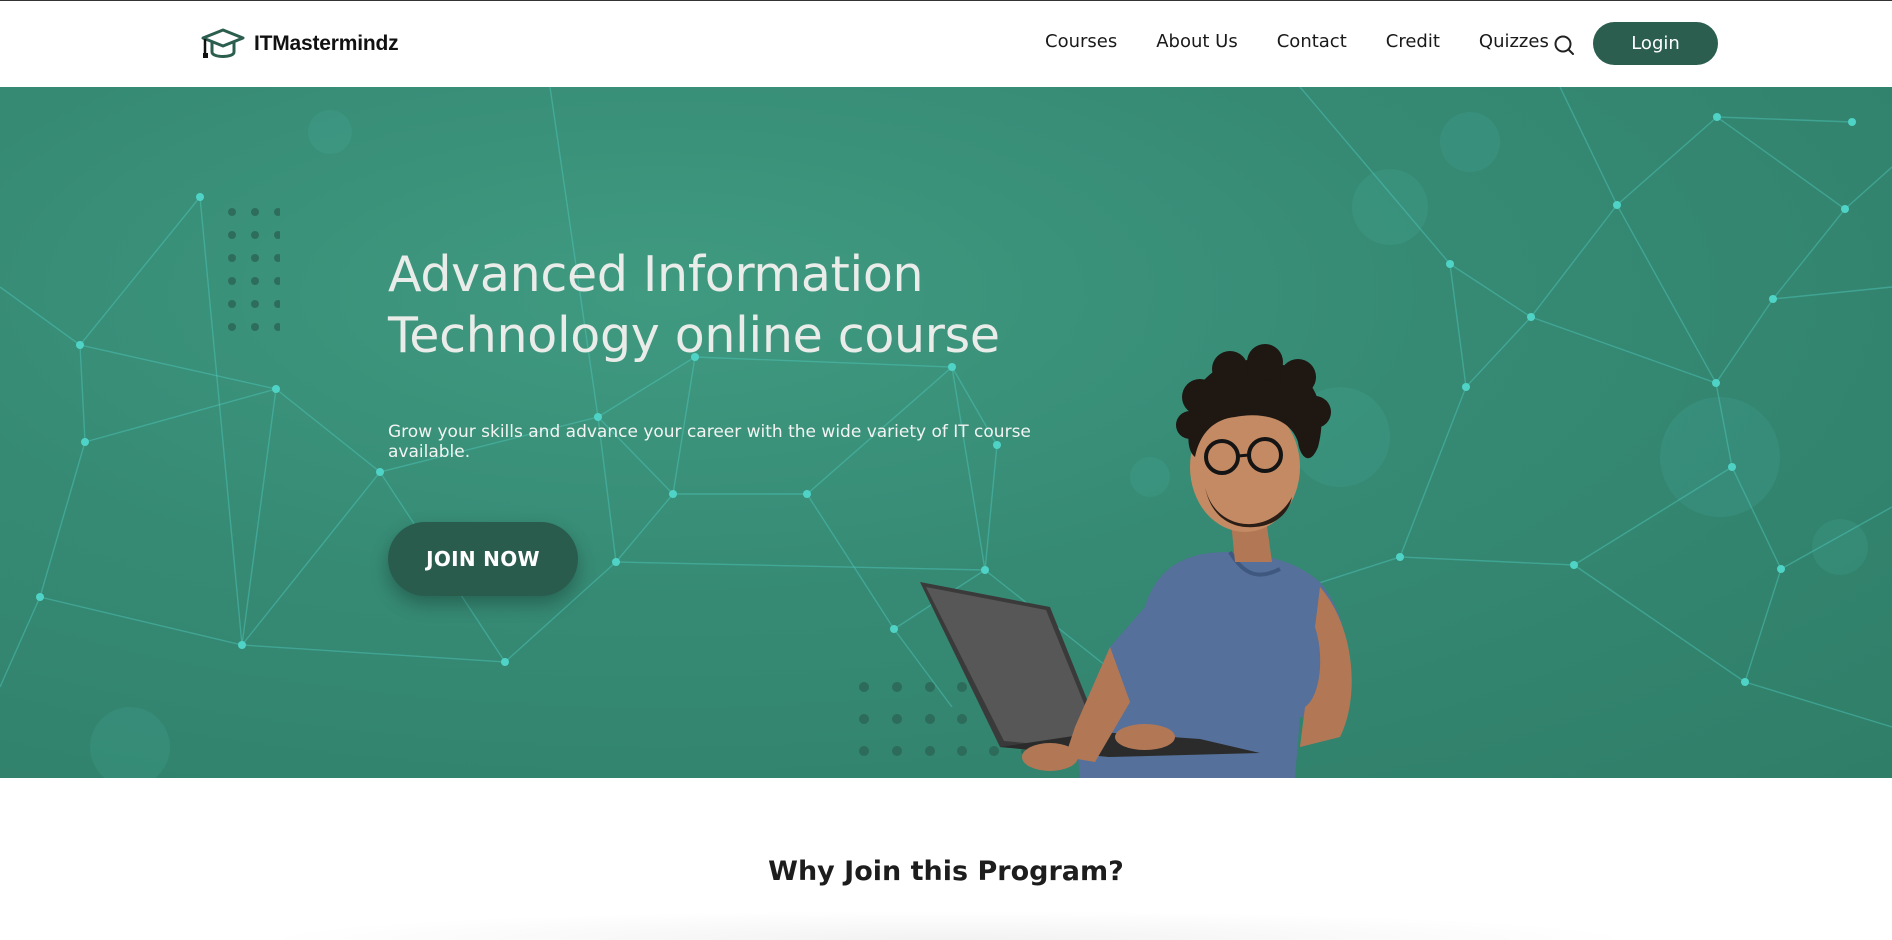 The image size is (1892, 940). What do you see at coordinates (254, 269) in the screenshot?
I see `dot-grid-decoration` at bounding box center [254, 269].